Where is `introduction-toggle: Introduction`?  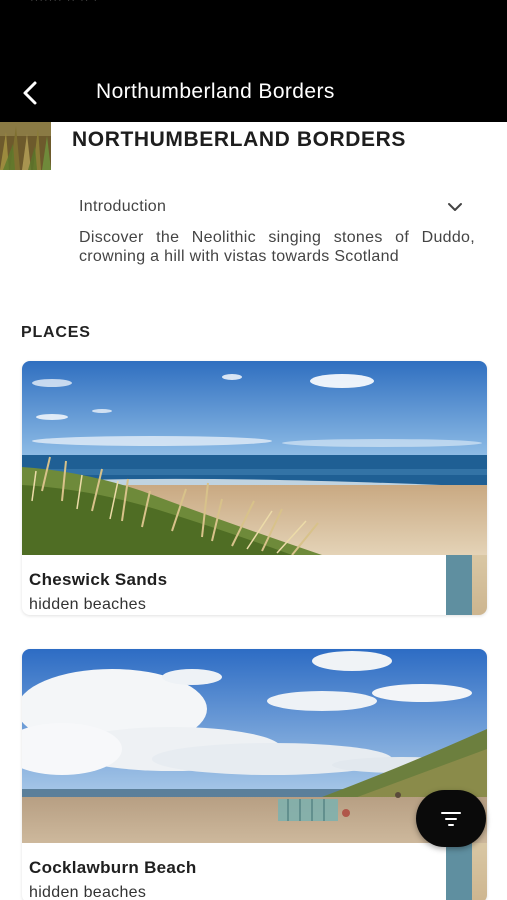
introduction-toggle: Introduction is located at coordinates (271, 207).